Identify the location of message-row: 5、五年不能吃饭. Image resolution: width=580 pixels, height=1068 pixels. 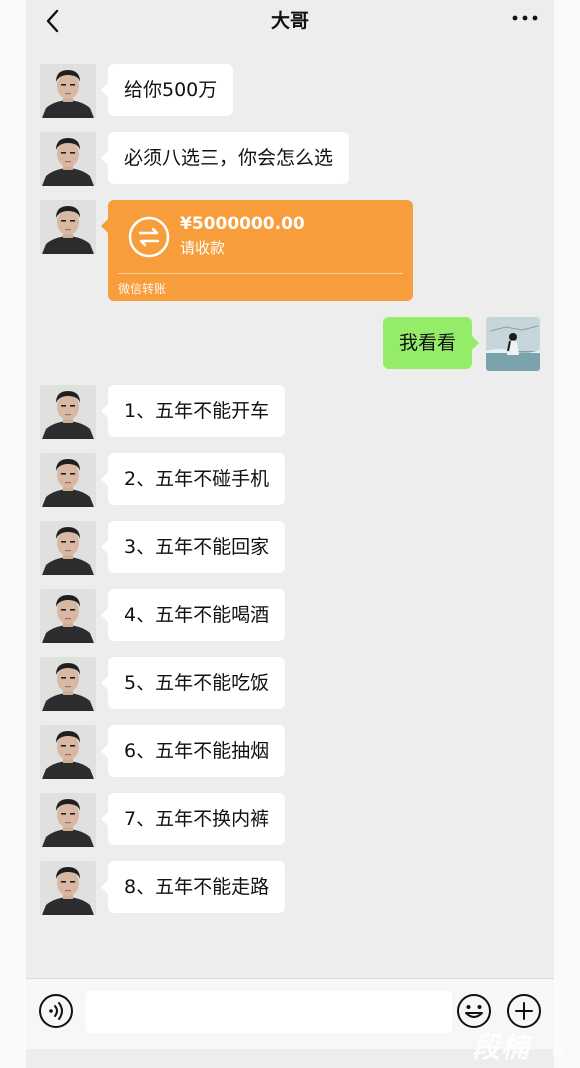
(290, 685).